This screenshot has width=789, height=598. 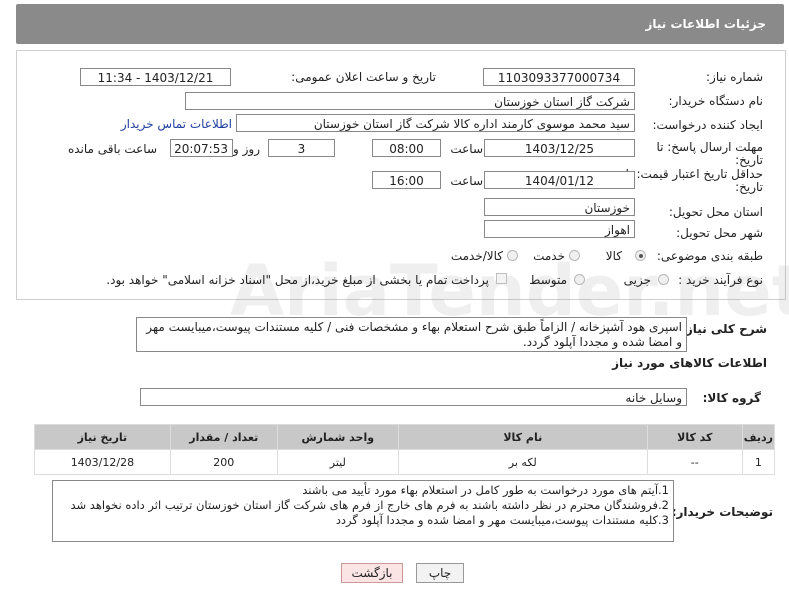 I want to click on deadline-label: مهلت ارسال پاسخ: تا, so click(x=709, y=147).